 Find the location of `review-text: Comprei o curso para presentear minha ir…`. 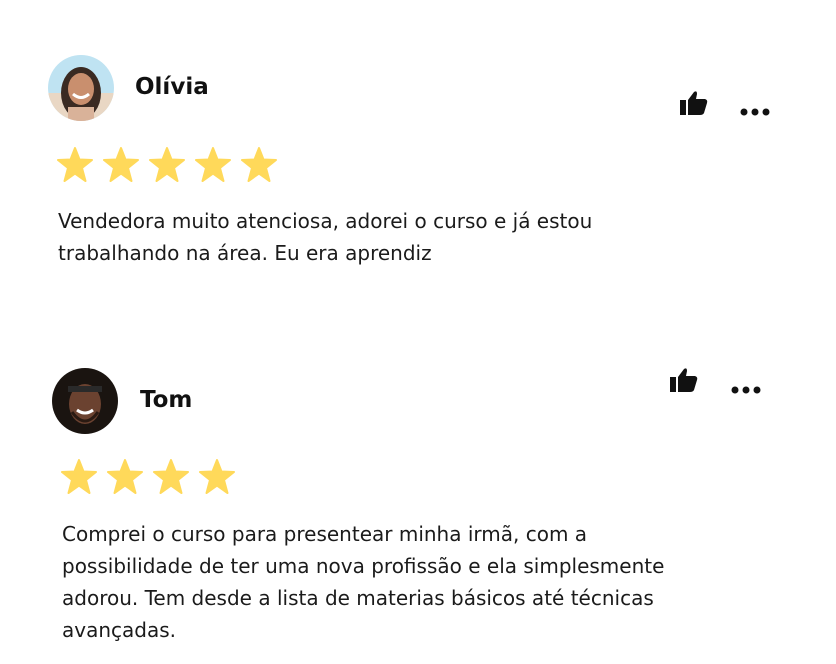

review-text: Comprei o curso para presentear minha ir… is located at coordinates (363, 582).